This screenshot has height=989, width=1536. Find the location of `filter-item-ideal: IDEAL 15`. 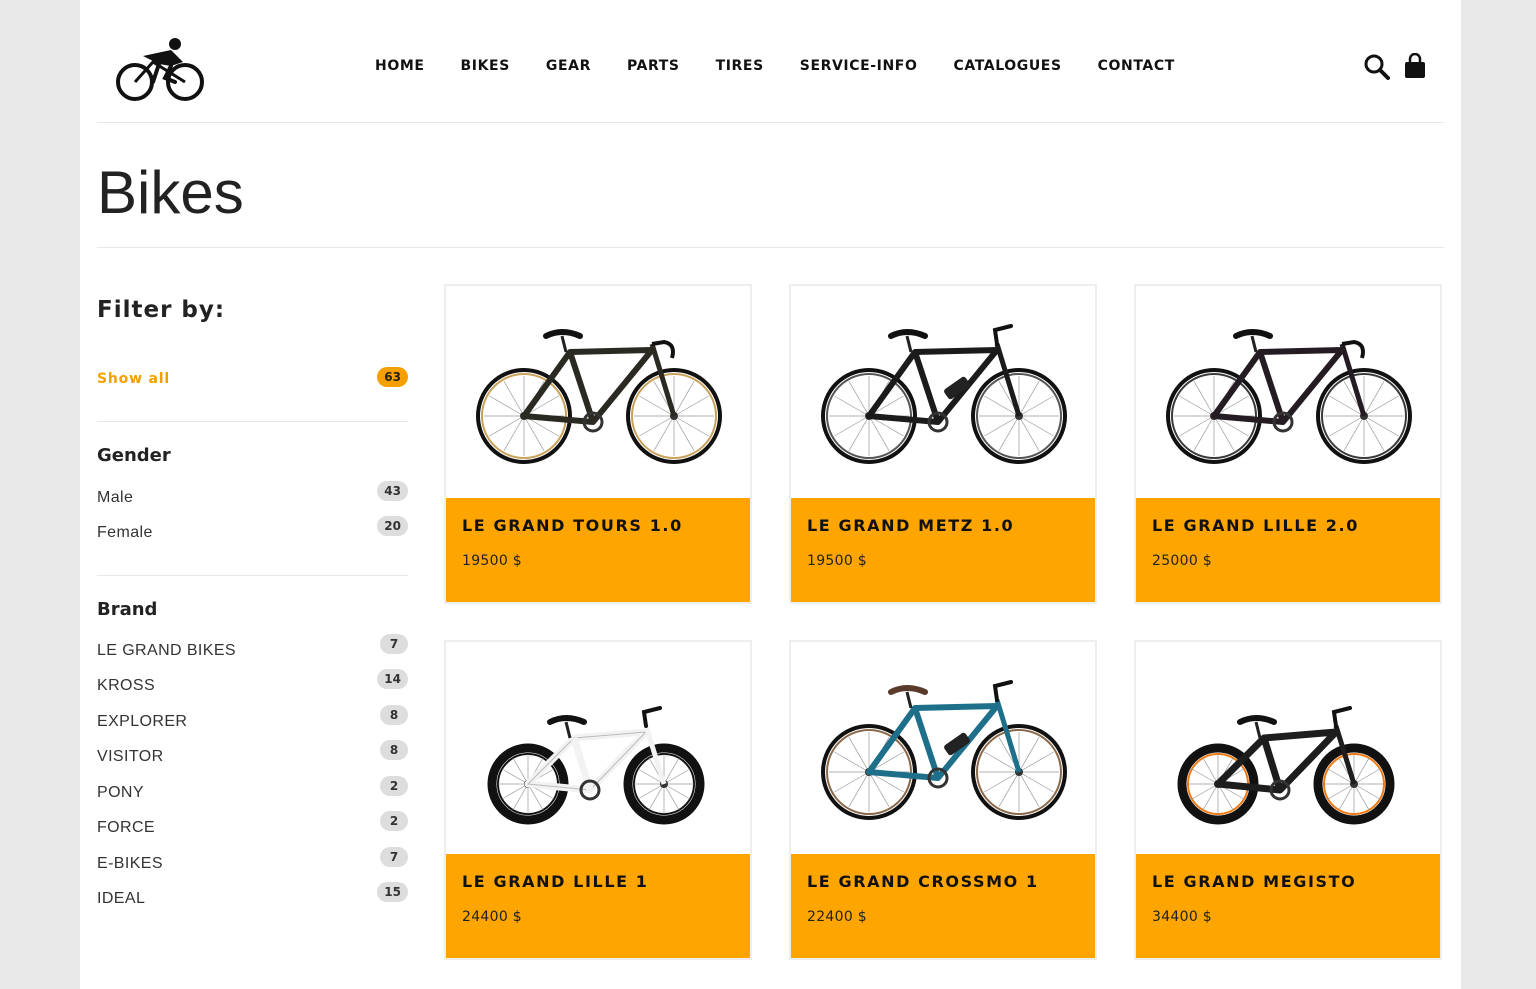

filter-item-ideal: IDEAL 15 is located at coordinates (252, 896).